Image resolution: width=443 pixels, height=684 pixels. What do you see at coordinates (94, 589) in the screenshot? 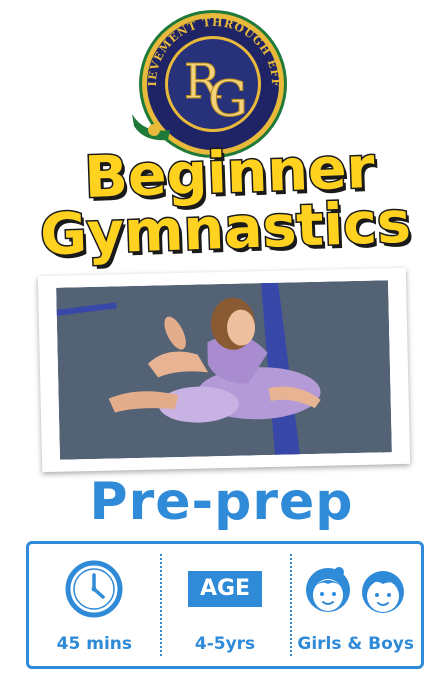
I see `clock-icon` at bounding box center [94, 589].